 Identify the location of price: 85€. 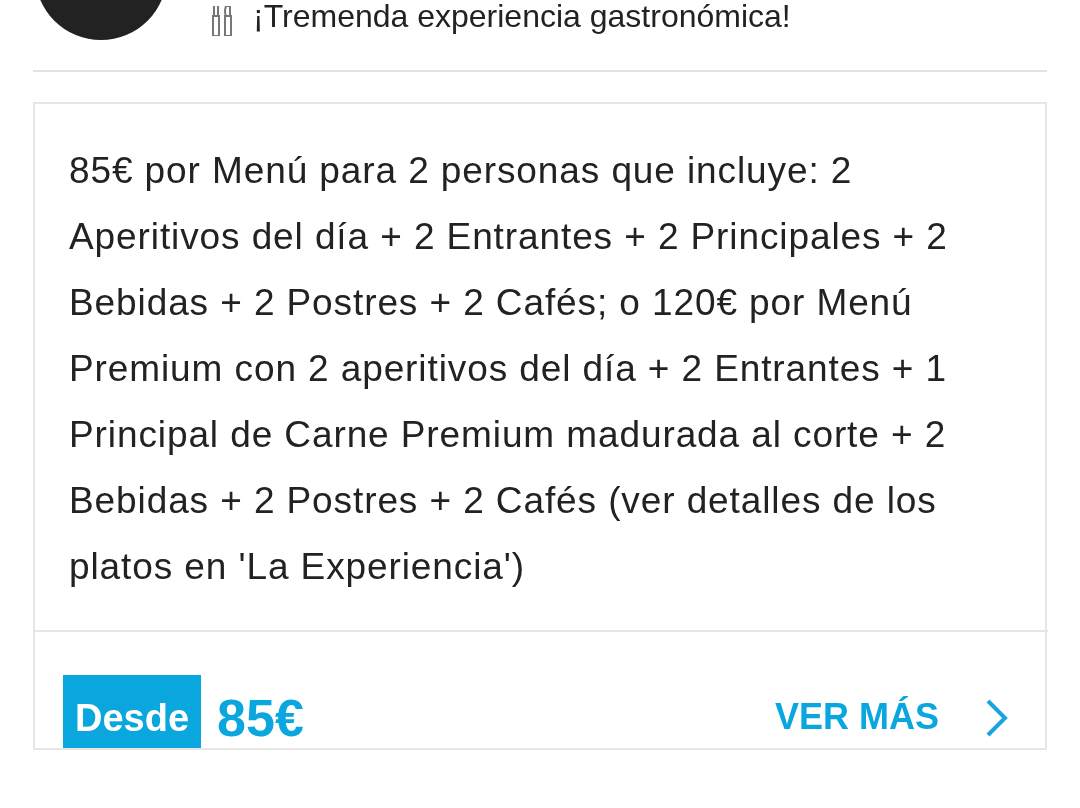
(260, 718).